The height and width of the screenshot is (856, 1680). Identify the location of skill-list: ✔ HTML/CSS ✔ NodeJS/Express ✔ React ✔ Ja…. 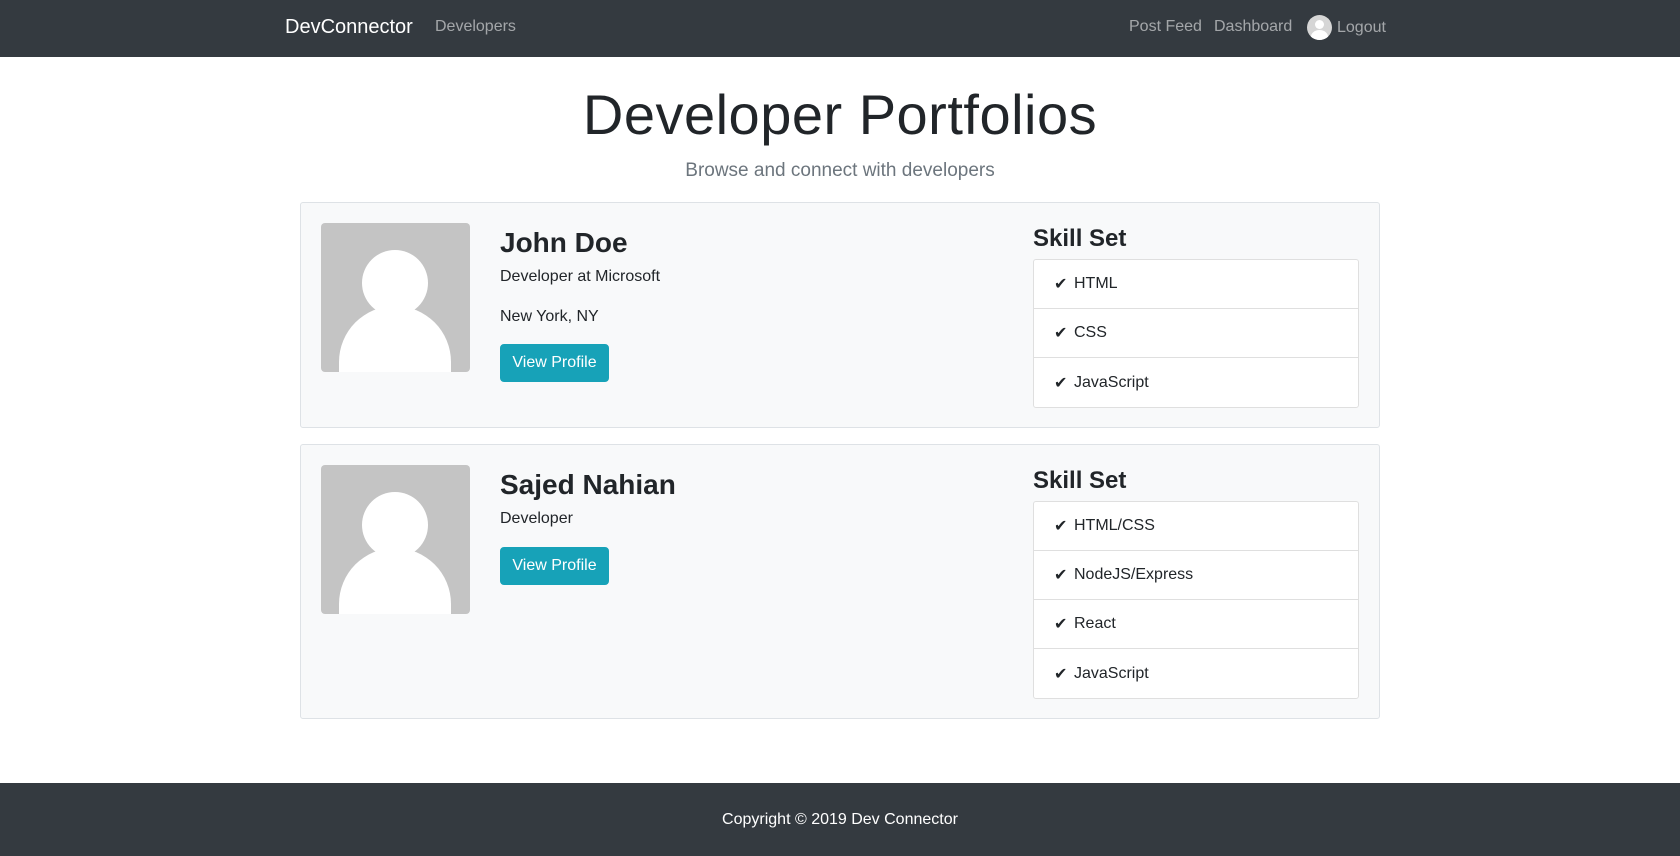
(1196, 600).